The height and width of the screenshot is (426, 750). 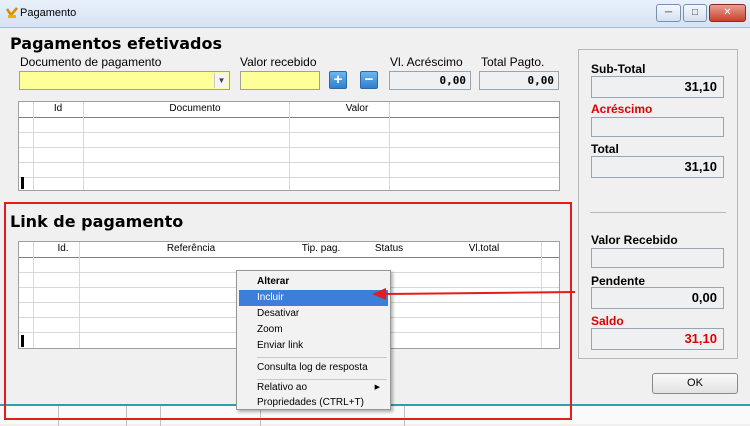 I want to click on add-payment-button: +, so click(x=338, y=80).